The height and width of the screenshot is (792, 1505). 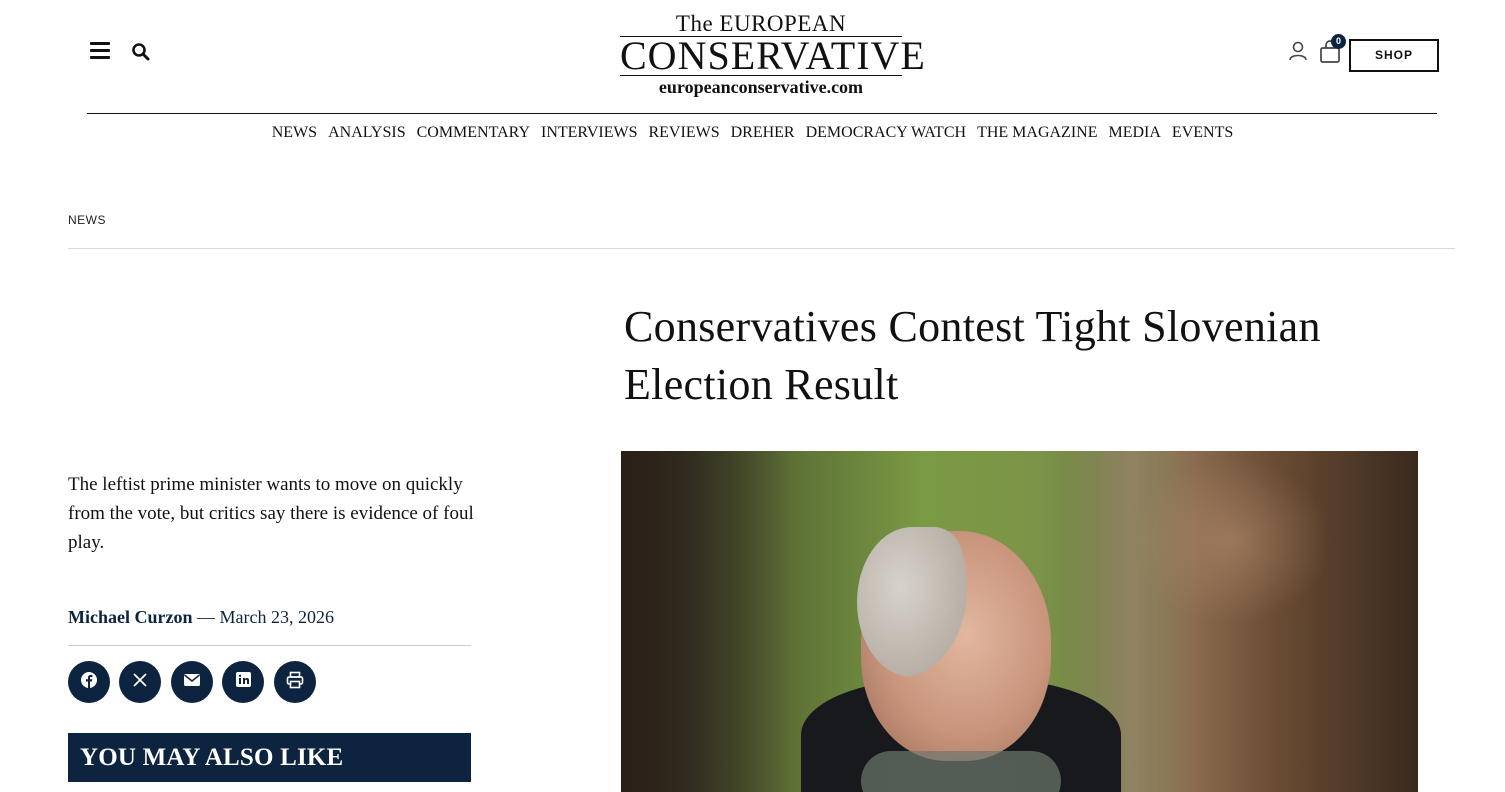 I want to click on nav-item-media: MEDIA, so click(x=1134, y=133).